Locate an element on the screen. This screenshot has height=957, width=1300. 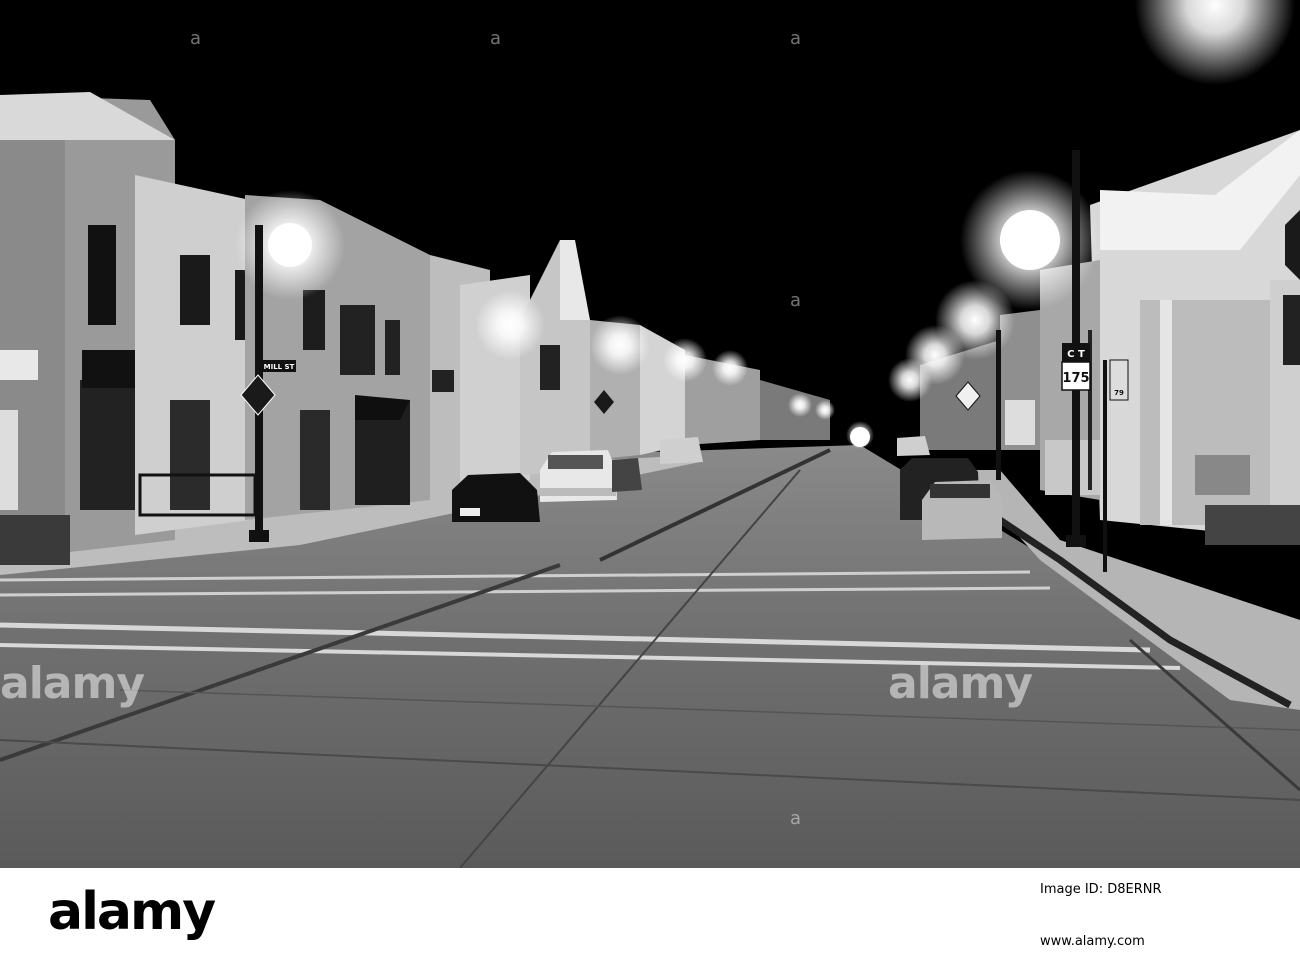
street-name-text: MILL ST is located at coordinates (279, 367).